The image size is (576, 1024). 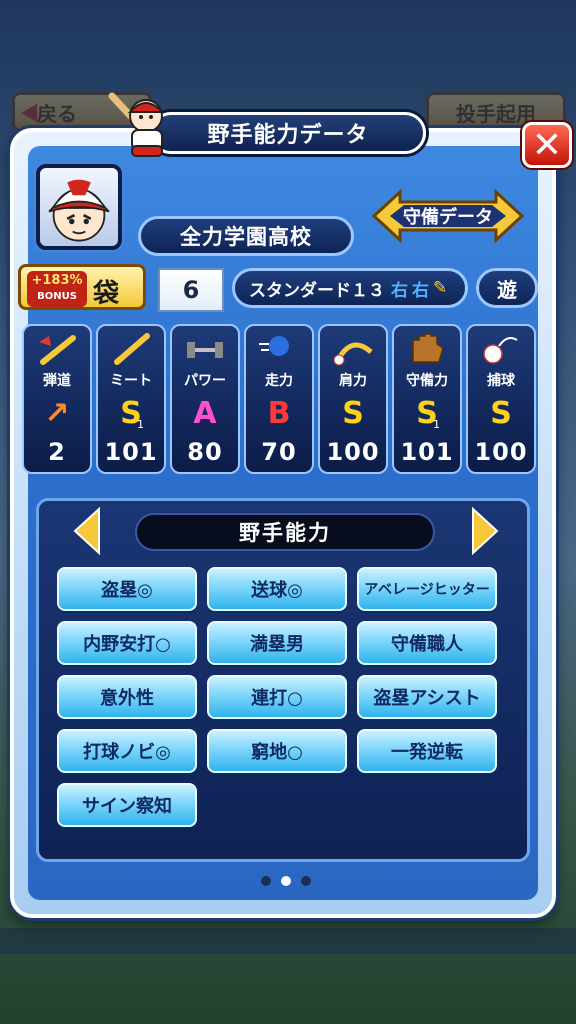 I want to click on page-dot-active, so click(x=286, y=881).